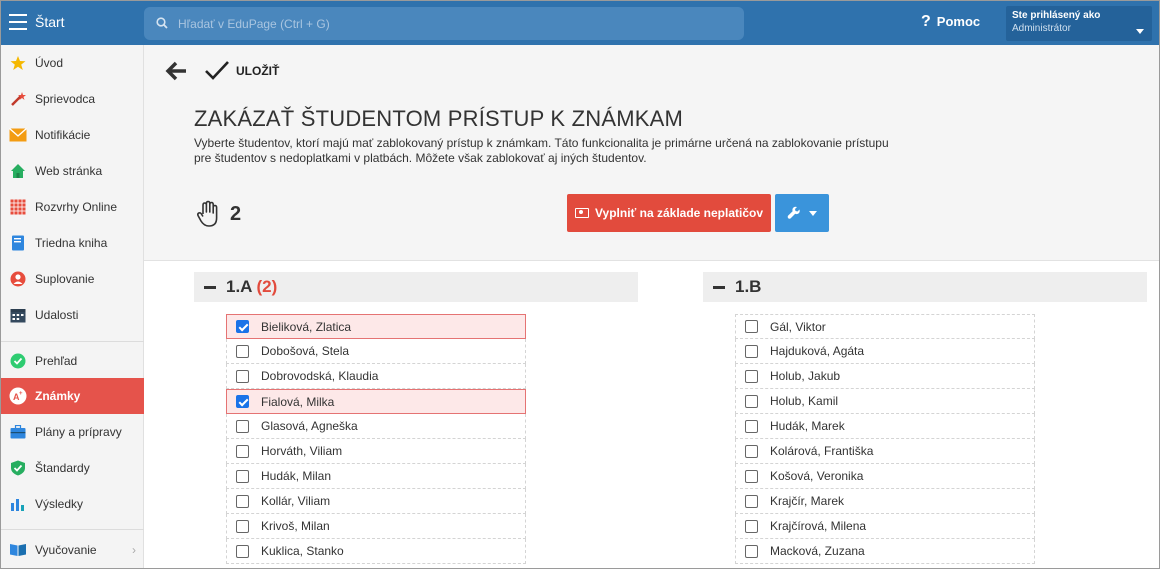 Image resolution: width=1160 pixels, height=569 pixels. What do you see at coordinates (818, 526) in the screenshot?
I see `student-name: Krajčírová, Milena` at bounding box center [818, 526].